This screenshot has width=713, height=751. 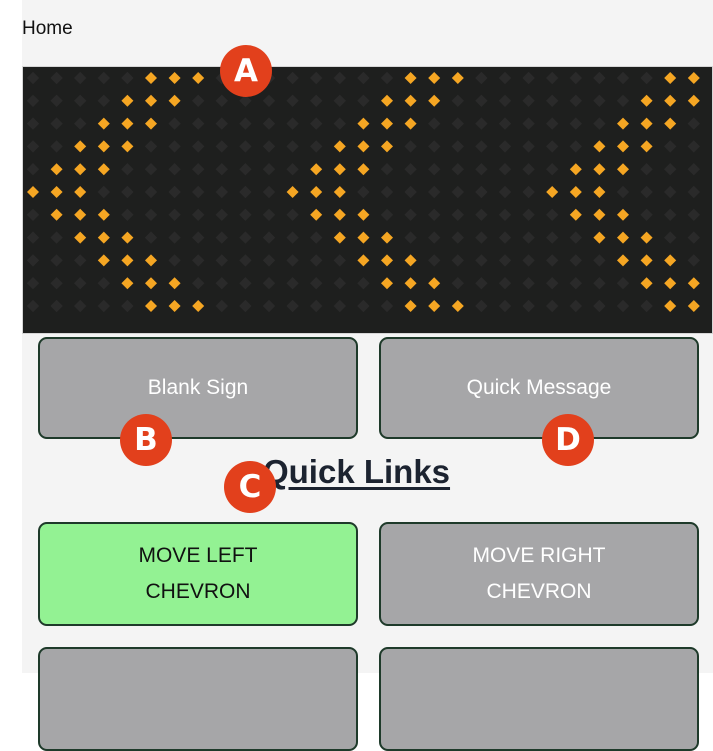 What do you see at coordinates (568, 440) in the screenshot?
I see `annotation-marker-d: D` at bounding box center [568, 440].